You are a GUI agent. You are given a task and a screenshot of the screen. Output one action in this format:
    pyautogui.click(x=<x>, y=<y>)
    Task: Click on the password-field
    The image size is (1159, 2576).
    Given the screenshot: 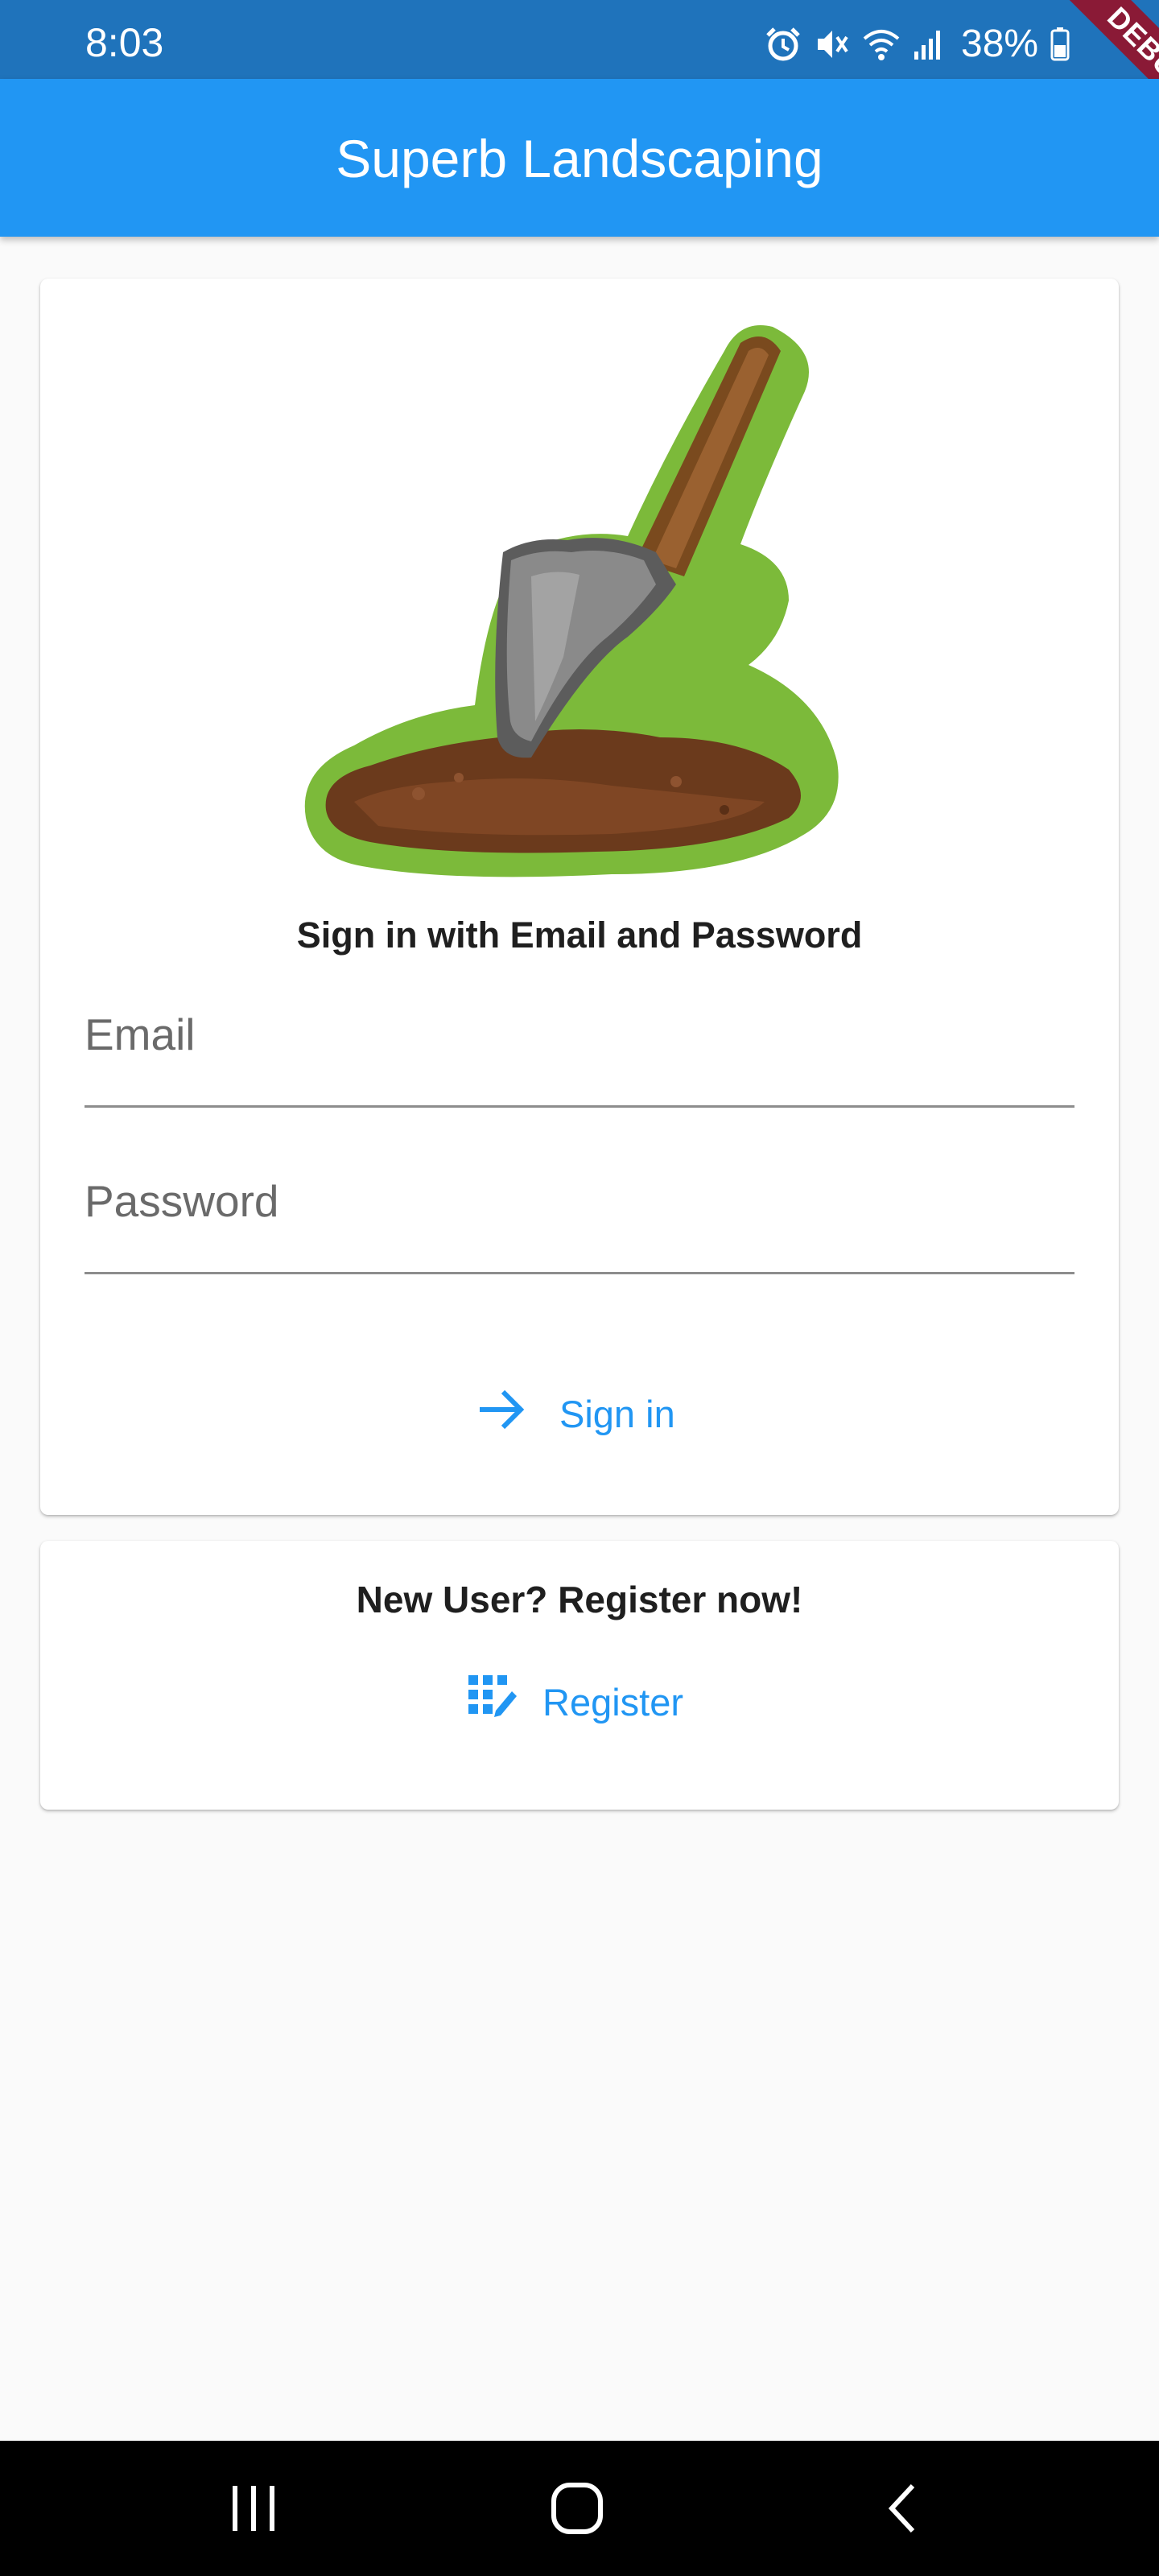 What is the action you would take?
    pyautogui.click(x=579, y=1218)
    